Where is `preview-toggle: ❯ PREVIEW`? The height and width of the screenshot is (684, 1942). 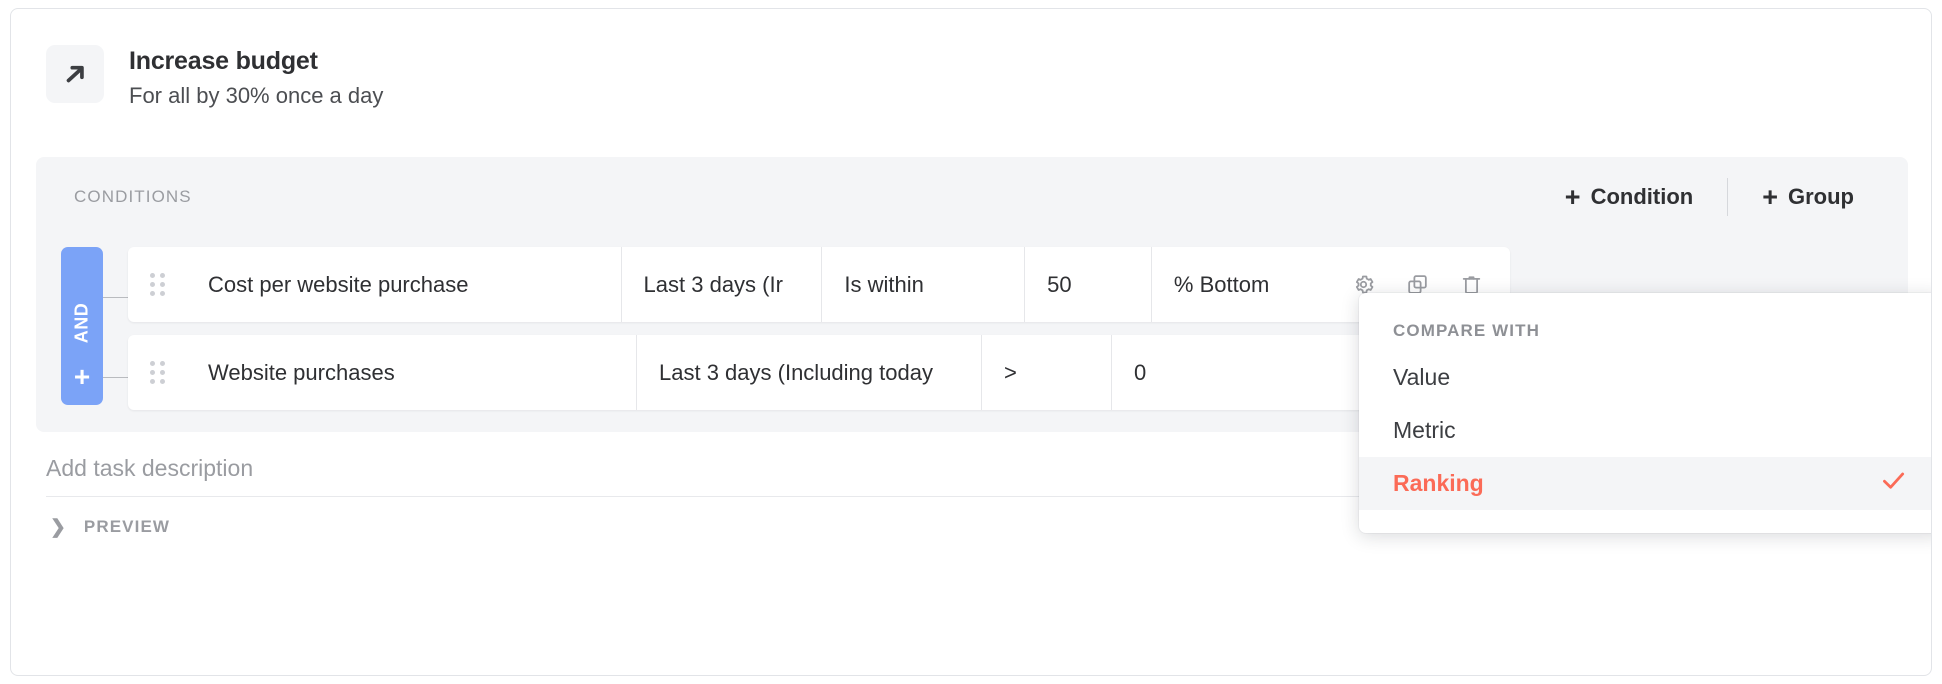
preview-toggle: ❯ PREVIEW is located at coordinates (110, 527).